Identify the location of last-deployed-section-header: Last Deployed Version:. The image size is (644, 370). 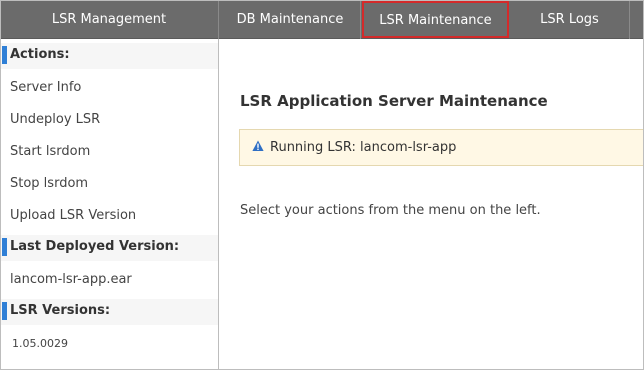
(109, 248).